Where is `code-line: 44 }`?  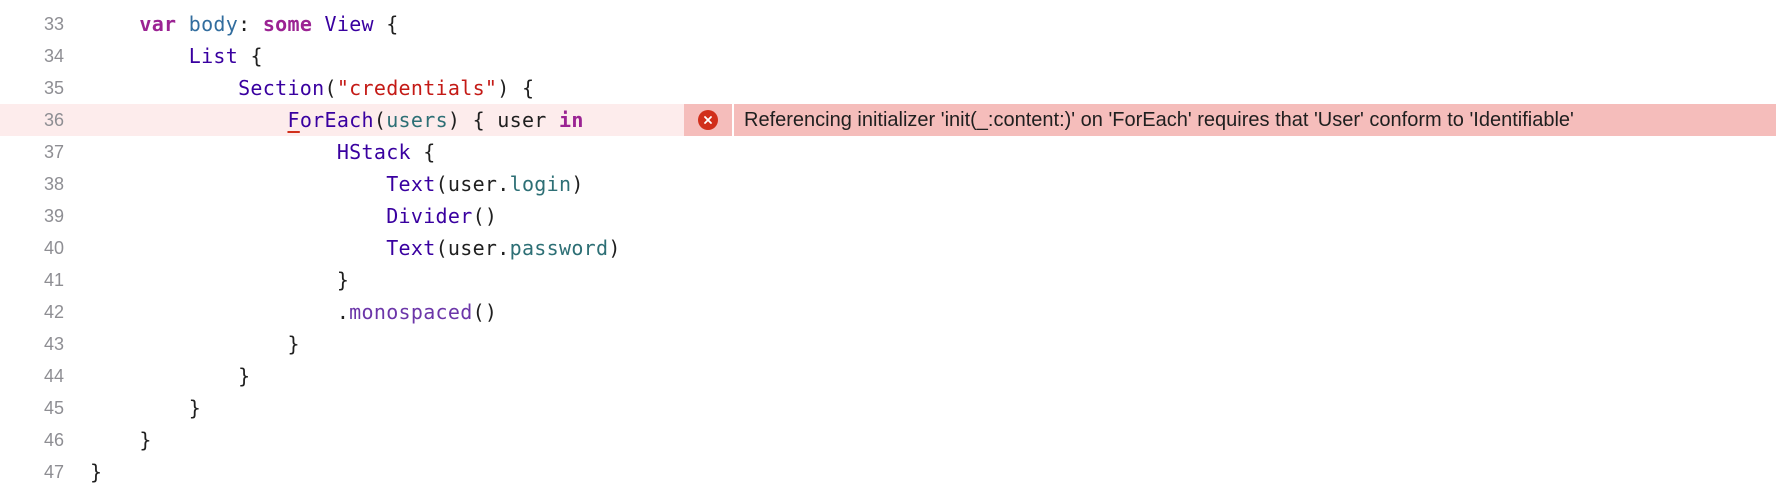 code-line: 44 } is located at coordinates (888, 376).